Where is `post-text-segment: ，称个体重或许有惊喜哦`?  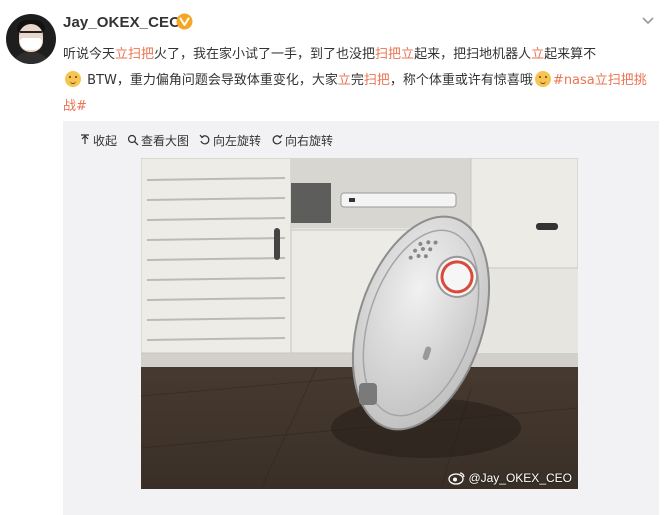 post-text-segment: ，称个体重或许有惊喜哦 is located at coordinates (461, 80).